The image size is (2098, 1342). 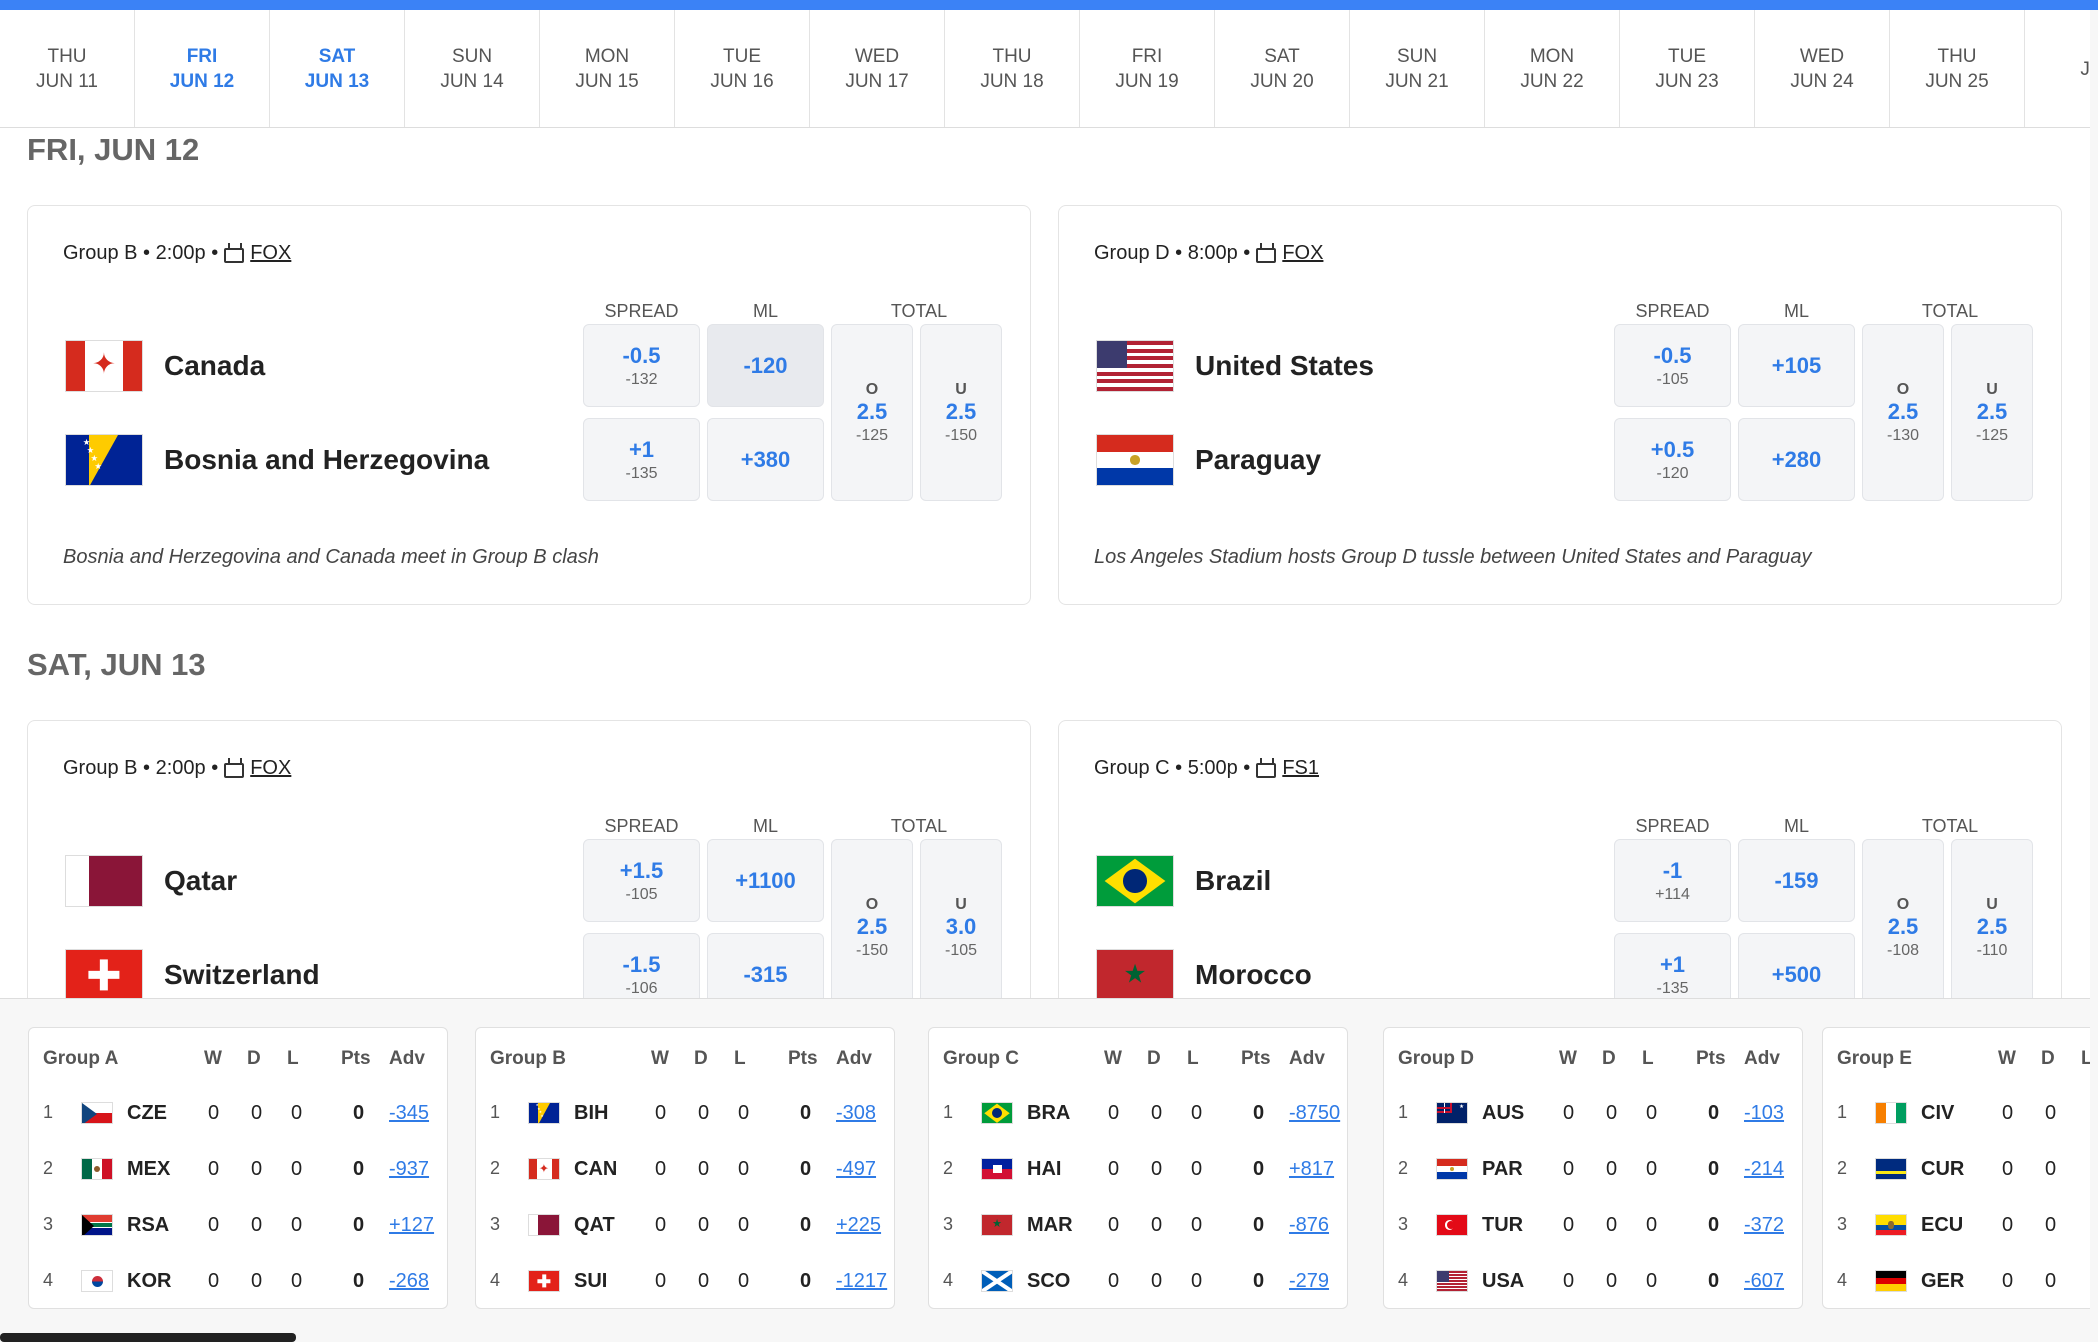 I want to click on date-tab: MON JUN 22, so click(x=1552, y=68).